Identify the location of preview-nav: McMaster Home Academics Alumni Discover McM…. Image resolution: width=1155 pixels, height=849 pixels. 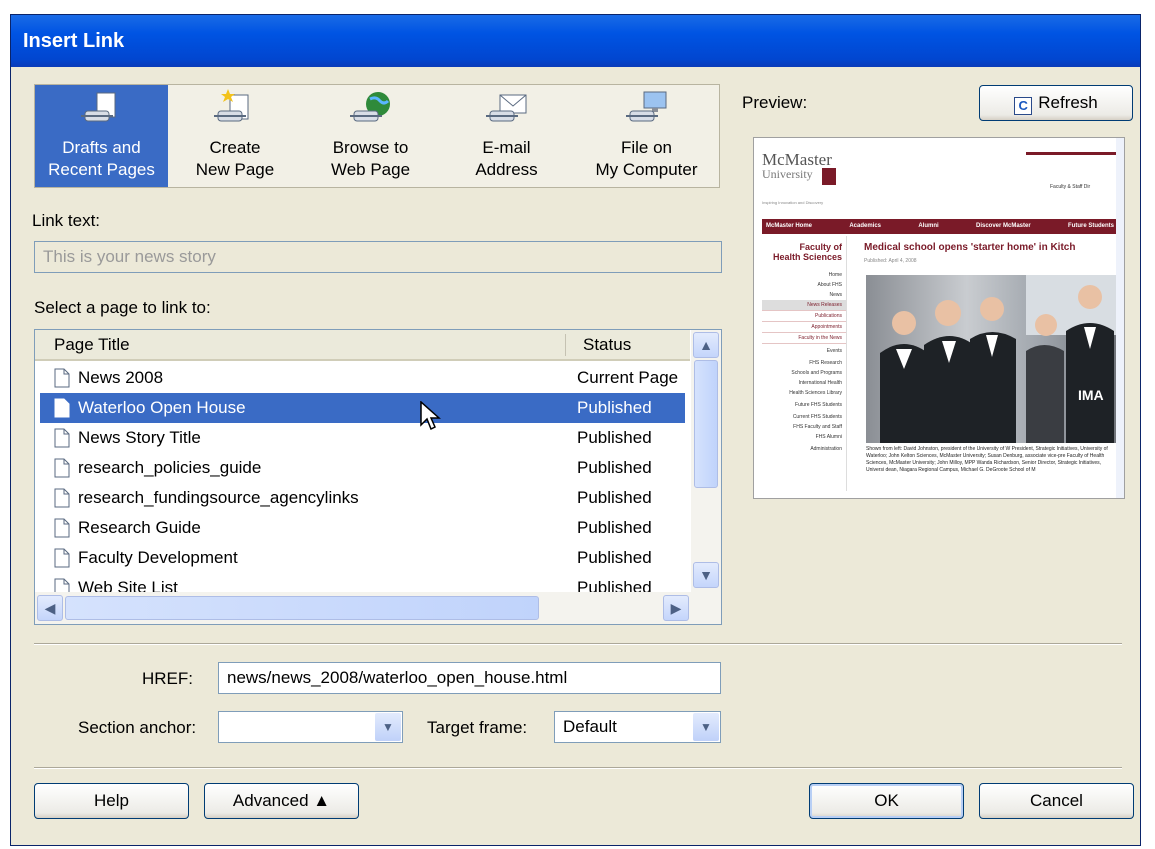
(940, 226).